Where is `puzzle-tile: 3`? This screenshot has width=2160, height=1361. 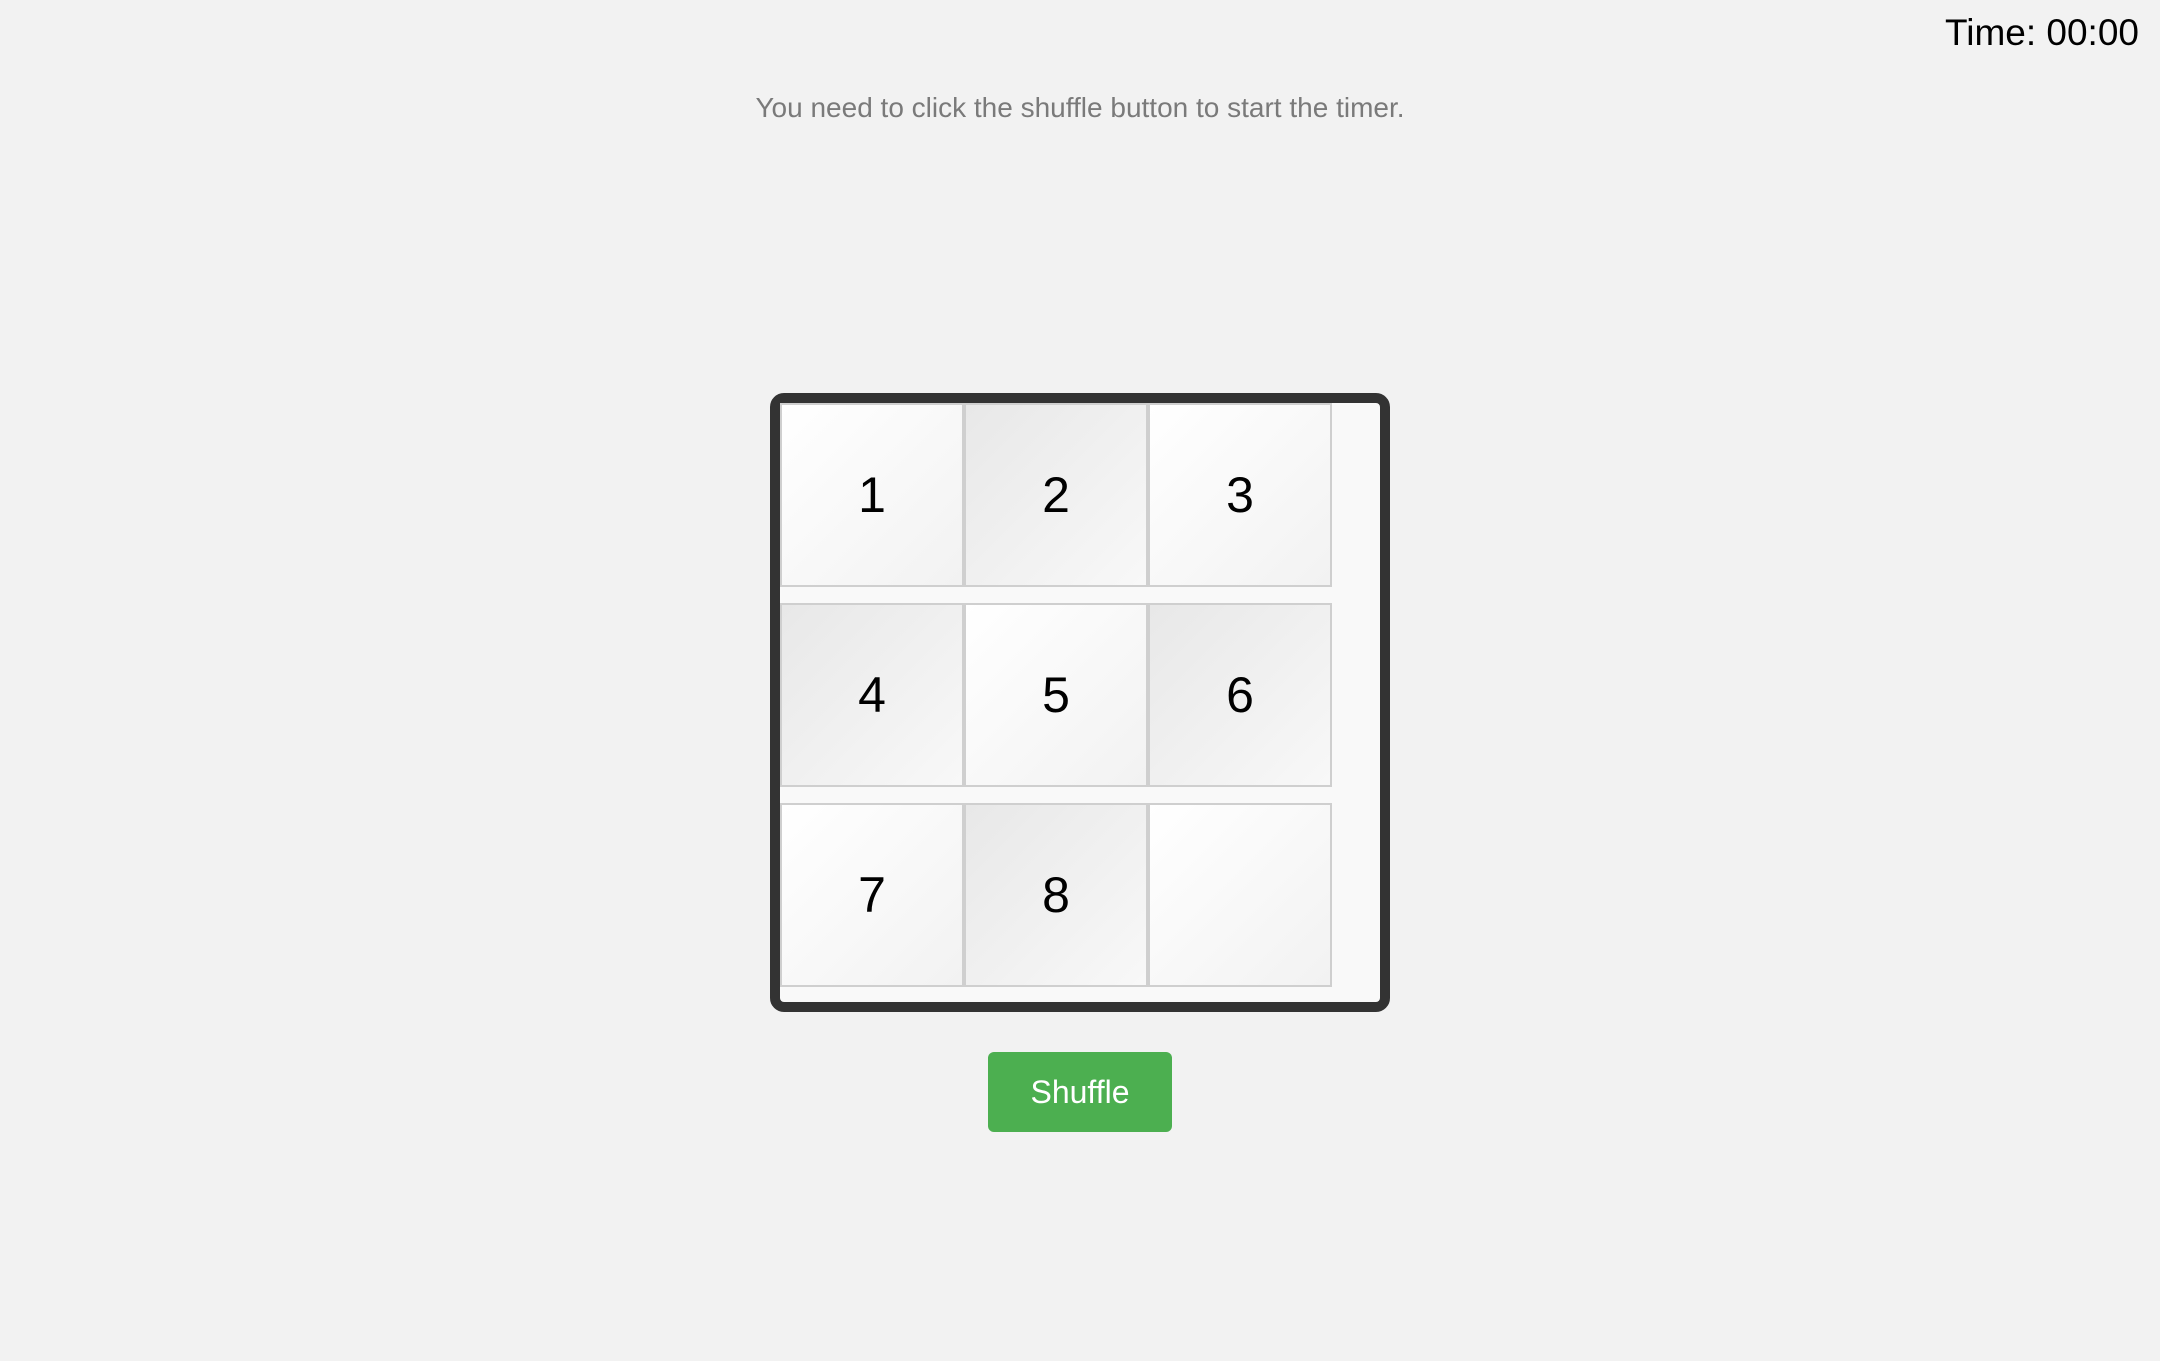 puzzle-tile: 3 is located at coordinates (1240, 495).